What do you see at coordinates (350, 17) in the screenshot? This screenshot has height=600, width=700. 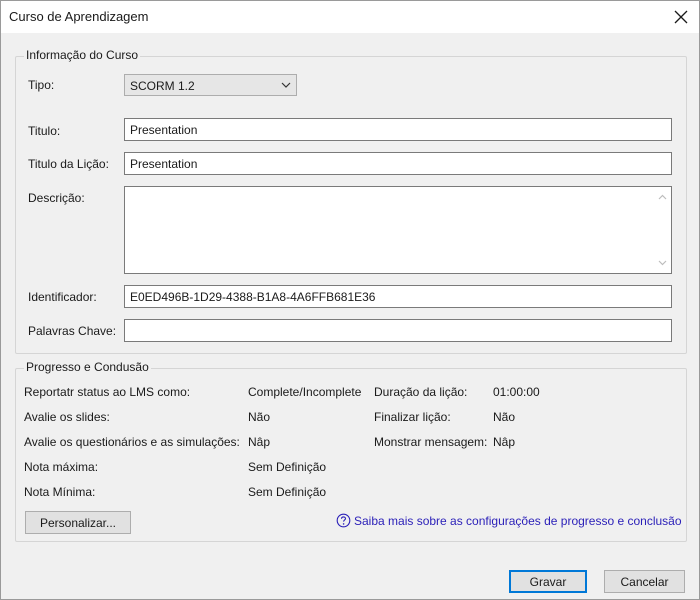 I see `title-bar: Curso de Aprendizagem` at bounding box center [350, 17].